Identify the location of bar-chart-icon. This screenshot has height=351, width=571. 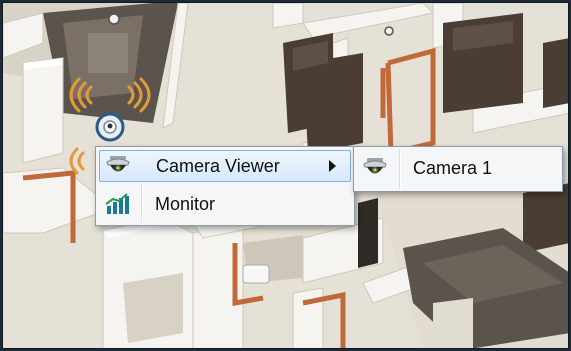
(117, 204).